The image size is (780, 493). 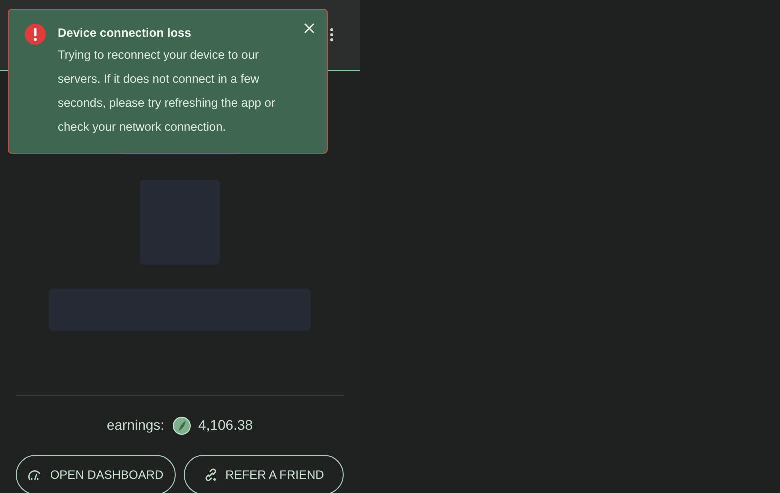 What do you see at coordinates (211, 475) in the screenshot?
I see `link-icon` at bounding box center [211, 475].